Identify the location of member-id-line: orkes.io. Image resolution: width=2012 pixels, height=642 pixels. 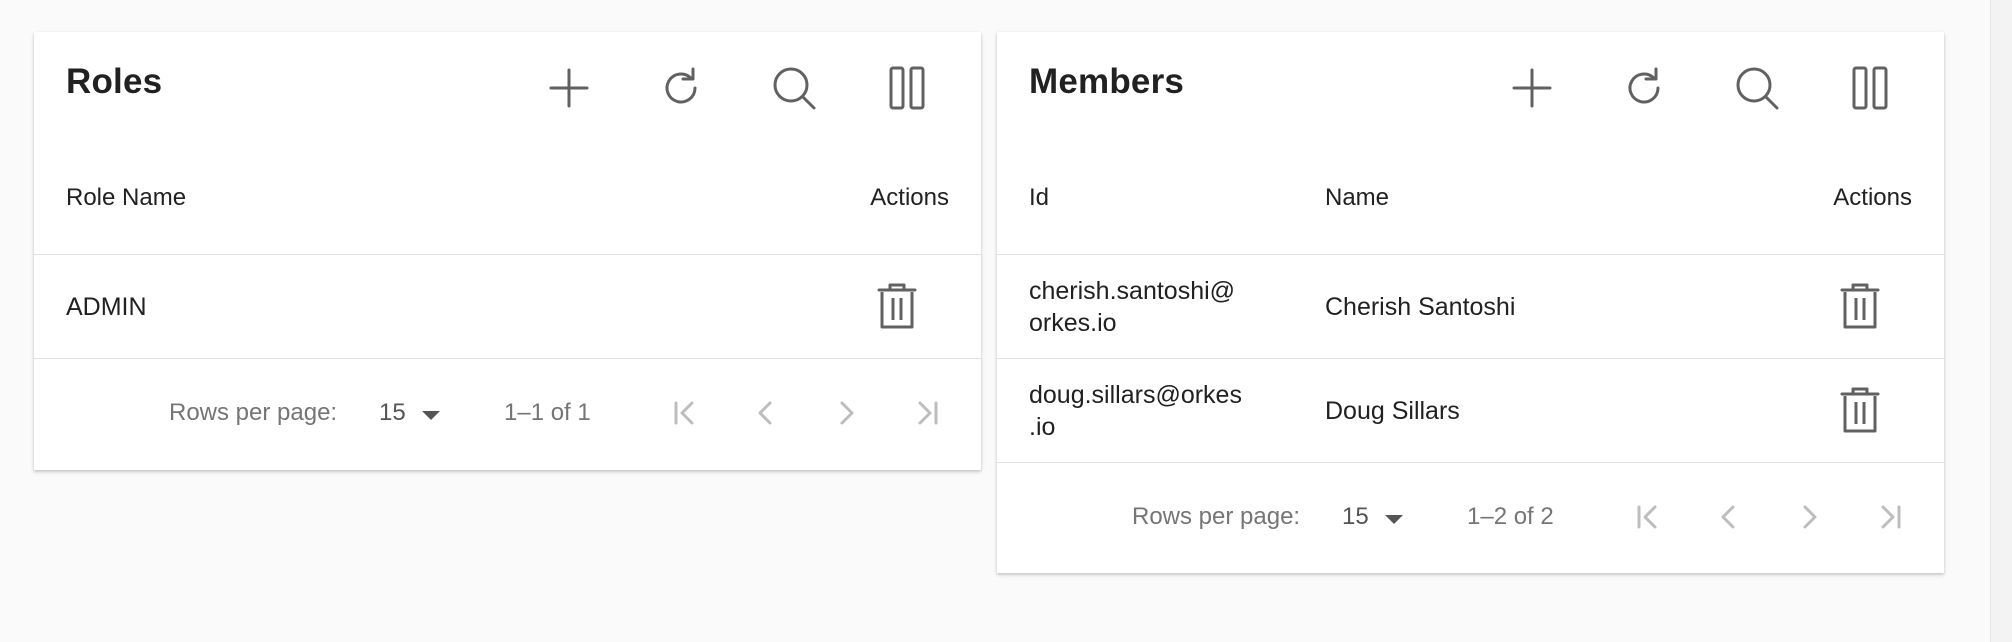
(1073, 322).